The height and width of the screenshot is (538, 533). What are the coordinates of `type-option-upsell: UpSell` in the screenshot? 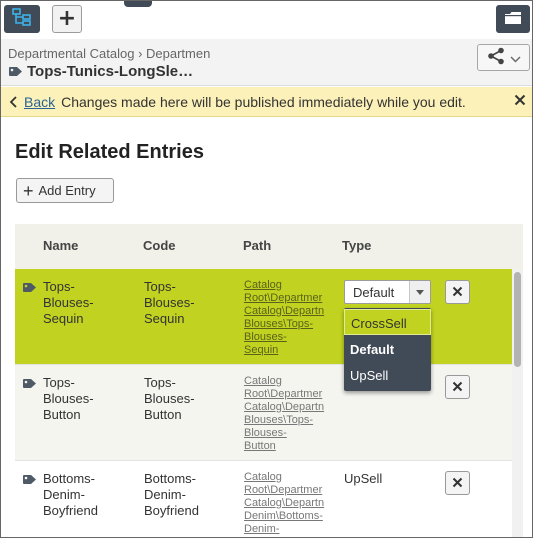 It's located at (387, 375).